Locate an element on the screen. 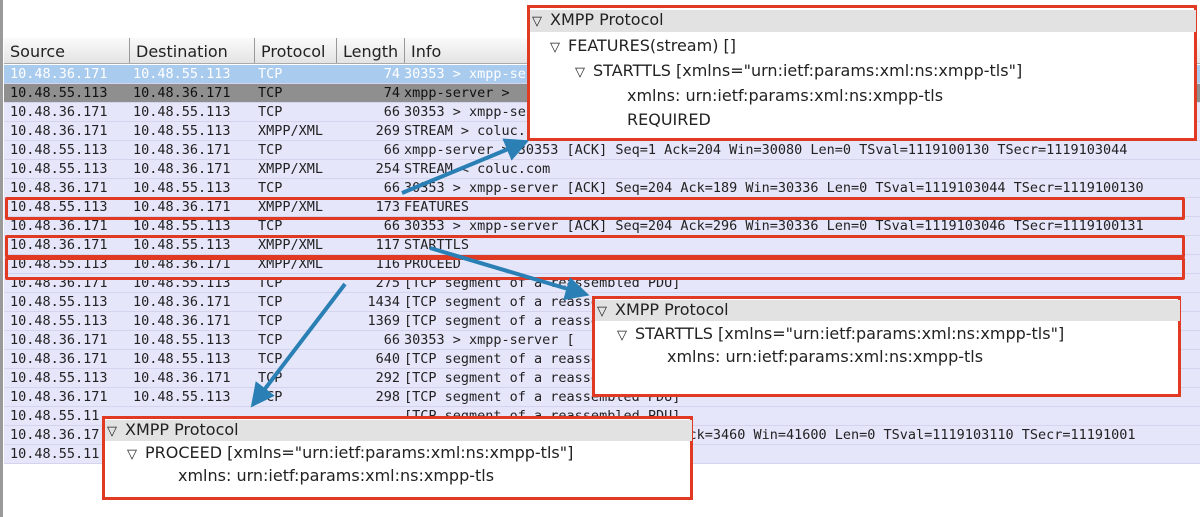 The image size is (1200, 517). arrow-to-starttls-popup is located at coordinates (509, 273).